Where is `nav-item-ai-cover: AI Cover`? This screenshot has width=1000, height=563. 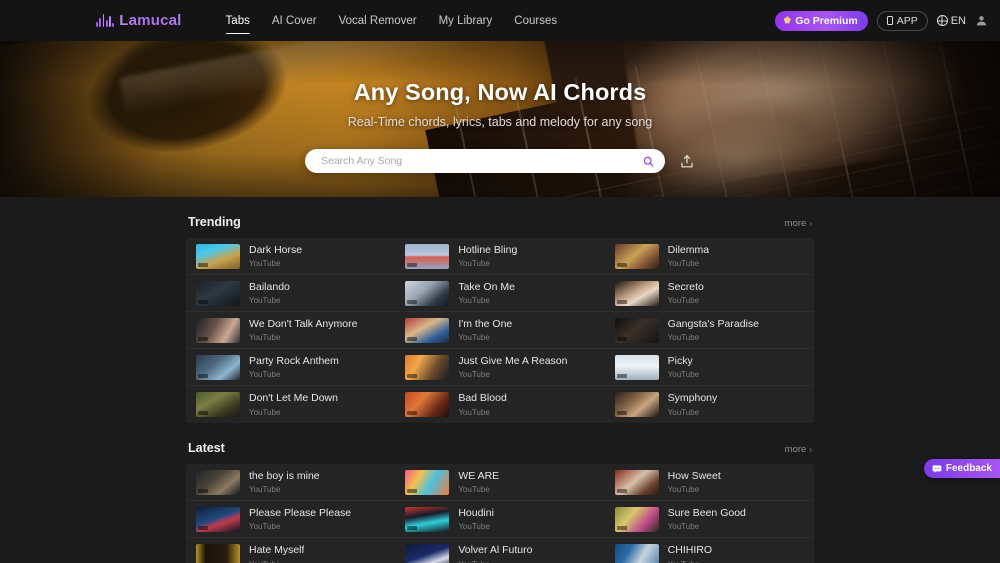 nav-item-ai-cover: AI Cover is located at coordinates (294, 20).